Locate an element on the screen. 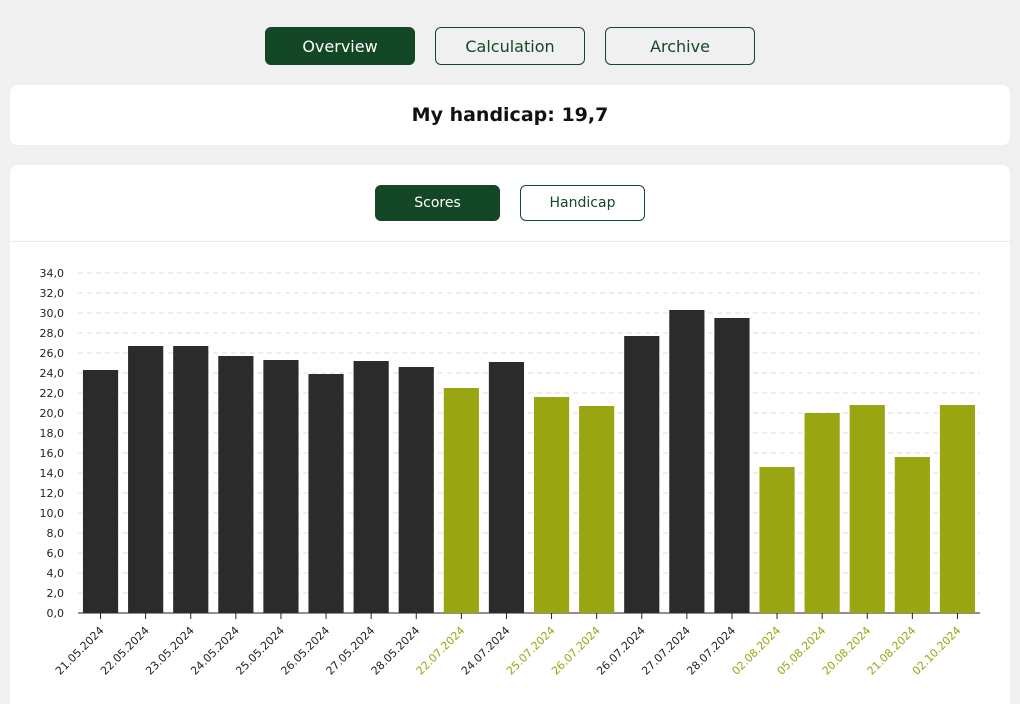 Image resolution: width=1020 pixels, height=704 pixels. y-tick-label: 30,0 is located at coordinates (52, 313).